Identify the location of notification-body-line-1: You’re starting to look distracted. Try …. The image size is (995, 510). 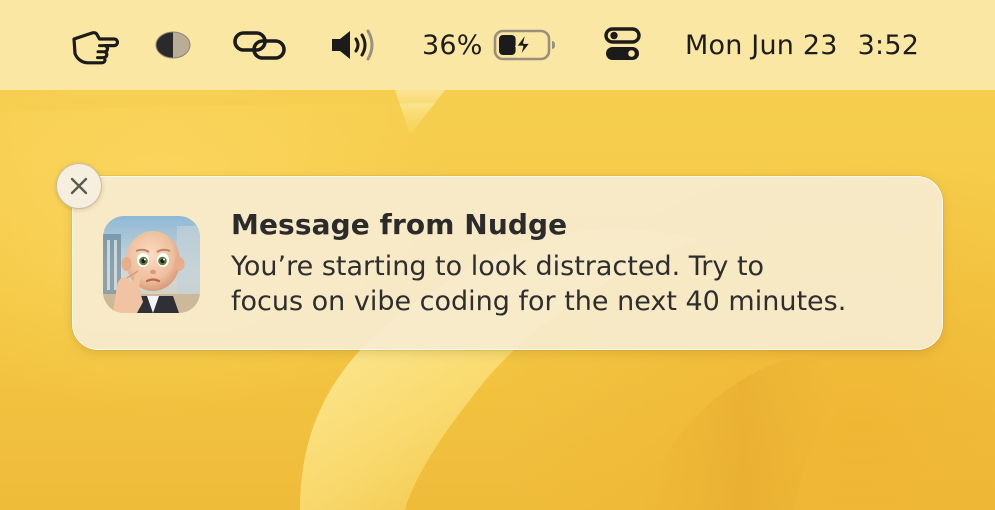
(498, 266).